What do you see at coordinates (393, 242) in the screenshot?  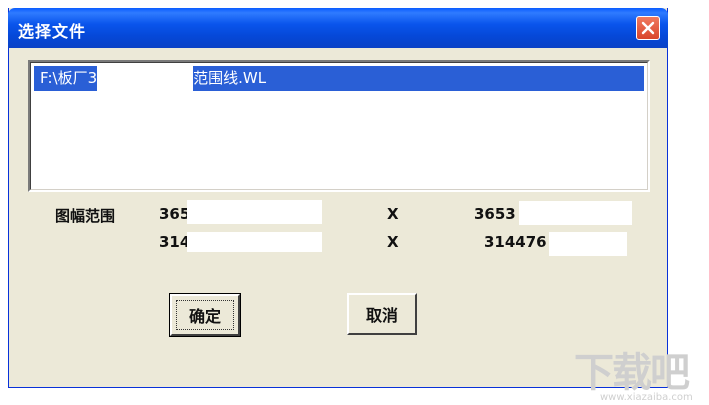 I see `range-separator-2: X` at bounding box center [393, 242].